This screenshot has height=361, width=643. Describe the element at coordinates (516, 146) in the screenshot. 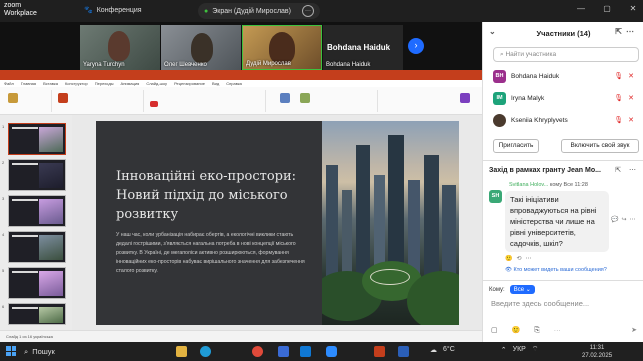

I see `invite-button: Пригласить` at that location.